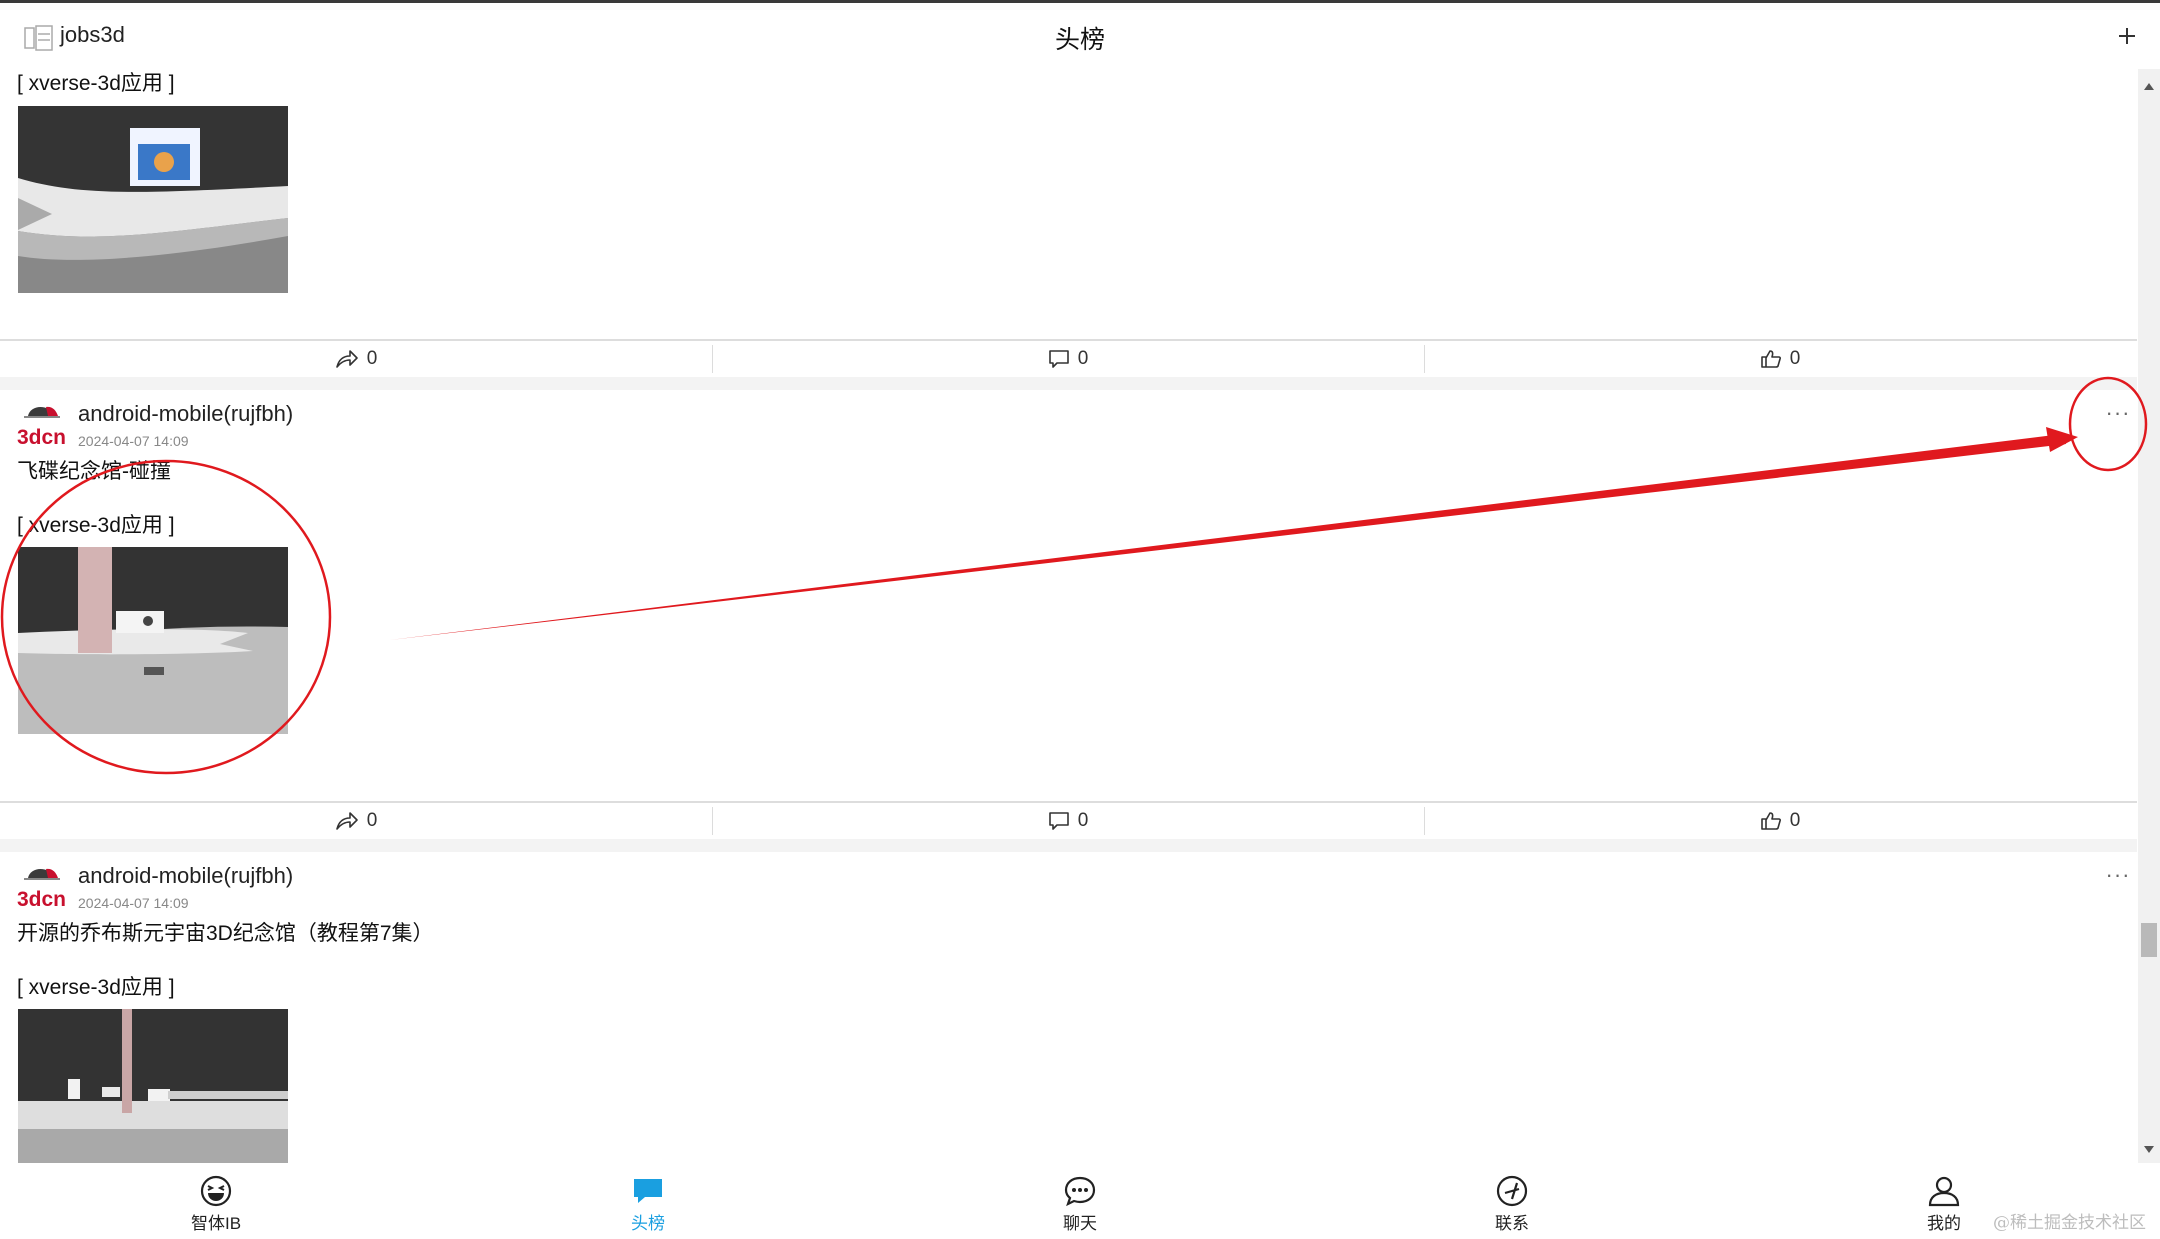  I want to click on person-icon, so click(1944, 1191).